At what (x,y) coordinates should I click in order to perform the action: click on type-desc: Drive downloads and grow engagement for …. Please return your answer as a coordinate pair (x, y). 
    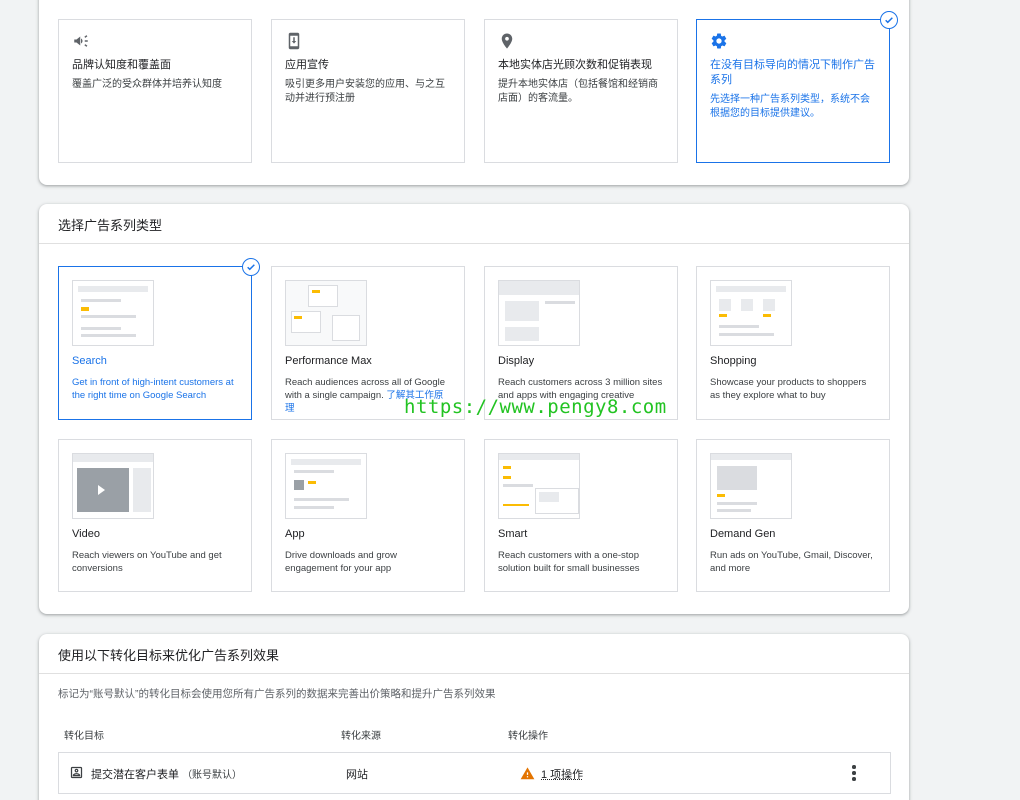
    Looking at the image, I should click on (341, 562).